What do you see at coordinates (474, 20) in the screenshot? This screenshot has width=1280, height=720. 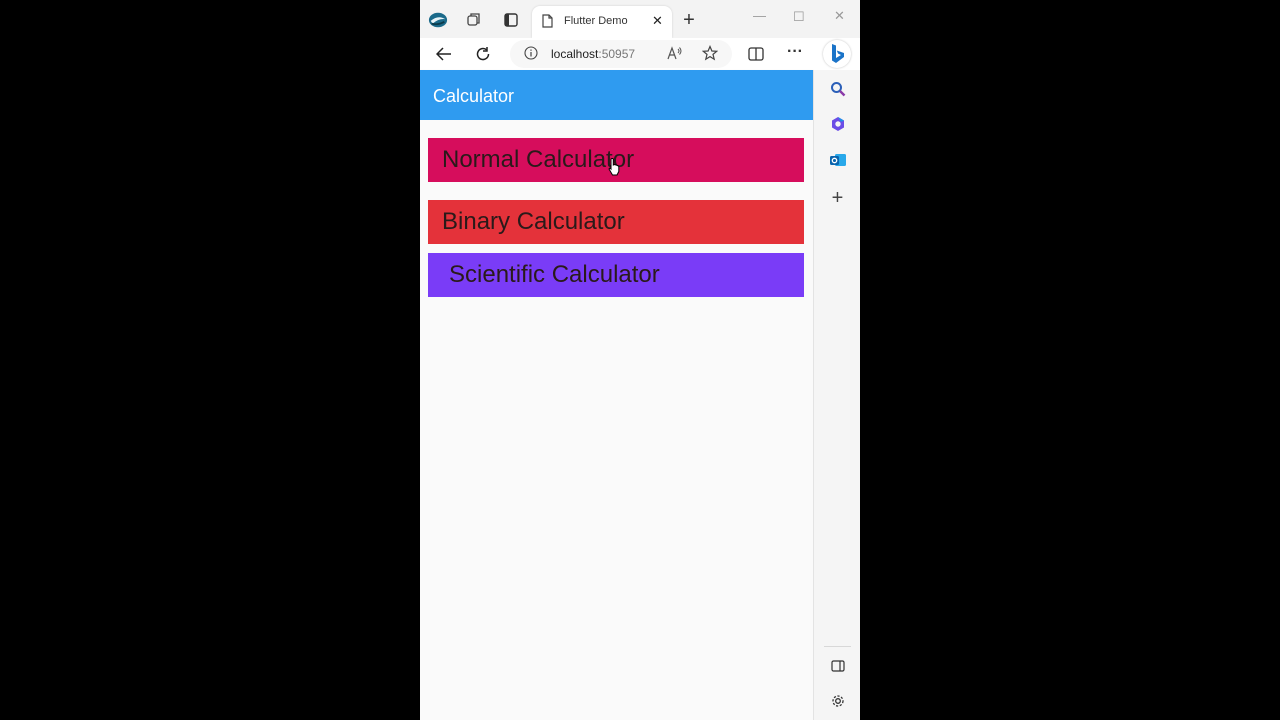 I see `collections-icon` at bounding box center [474, 20].